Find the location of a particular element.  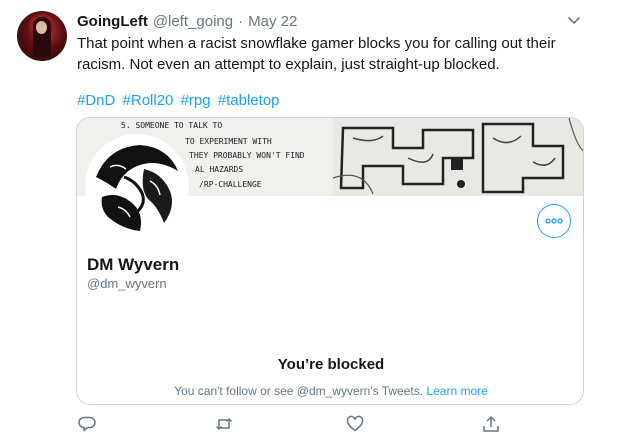

author-name: GoingLeft is located at coordinates (112, 21).